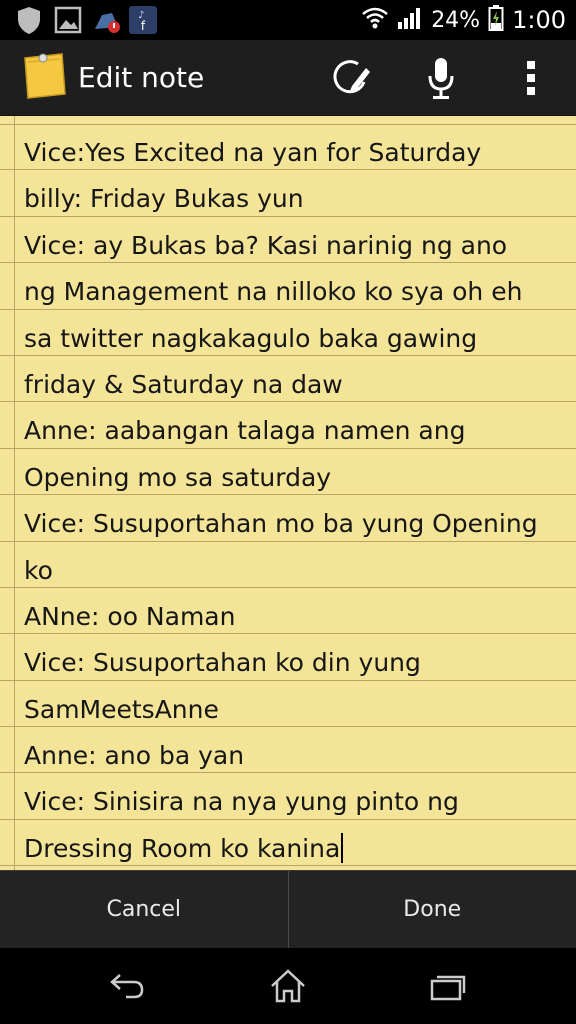  Describe the element at coordinates (288, 147) in the screenshot. I see `note-line: Vice:Yes Excited na yan for Saturday` at that location.